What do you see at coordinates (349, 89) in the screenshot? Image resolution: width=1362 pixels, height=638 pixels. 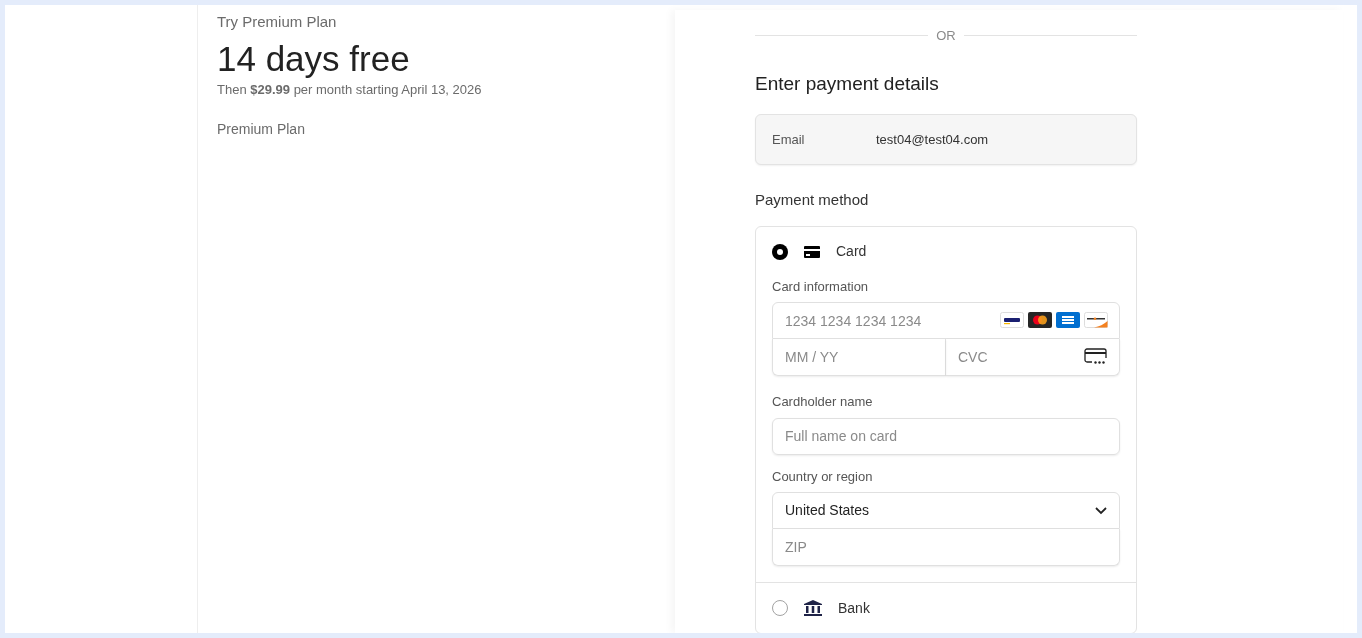 I see `pricing-text: Then $29.99 per month starting April 13, 2026` at bounding box center [349, 89].